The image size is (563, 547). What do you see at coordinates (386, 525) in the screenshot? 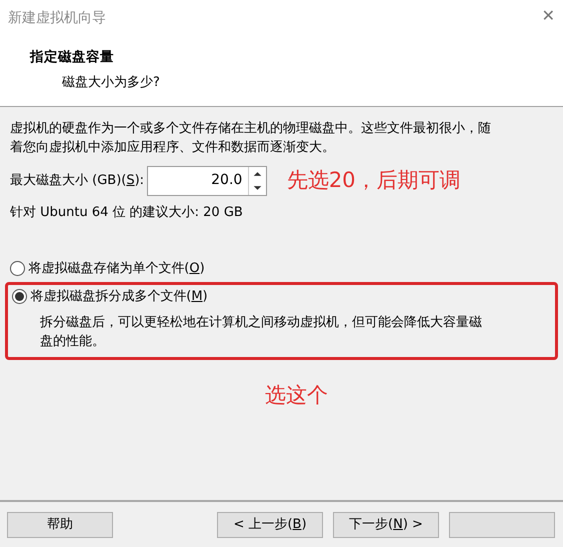
I see `nav-button: 下一步(N) >` at bounding box center [386, 525].